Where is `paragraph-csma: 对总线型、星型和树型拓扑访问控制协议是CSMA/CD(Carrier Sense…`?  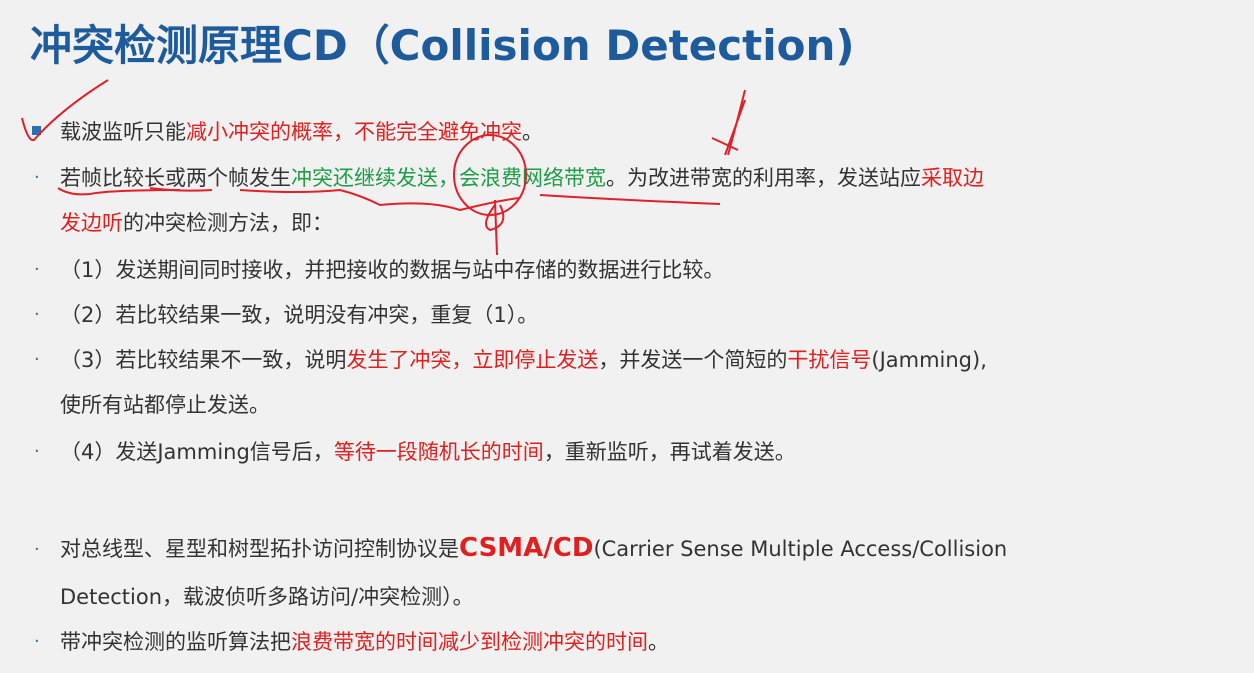
paragraph-csma: 对总线型、星型和树型拓扑访问控制协议是CSMA/CD(Carrier Sense… is located at coordinates (533, 548).